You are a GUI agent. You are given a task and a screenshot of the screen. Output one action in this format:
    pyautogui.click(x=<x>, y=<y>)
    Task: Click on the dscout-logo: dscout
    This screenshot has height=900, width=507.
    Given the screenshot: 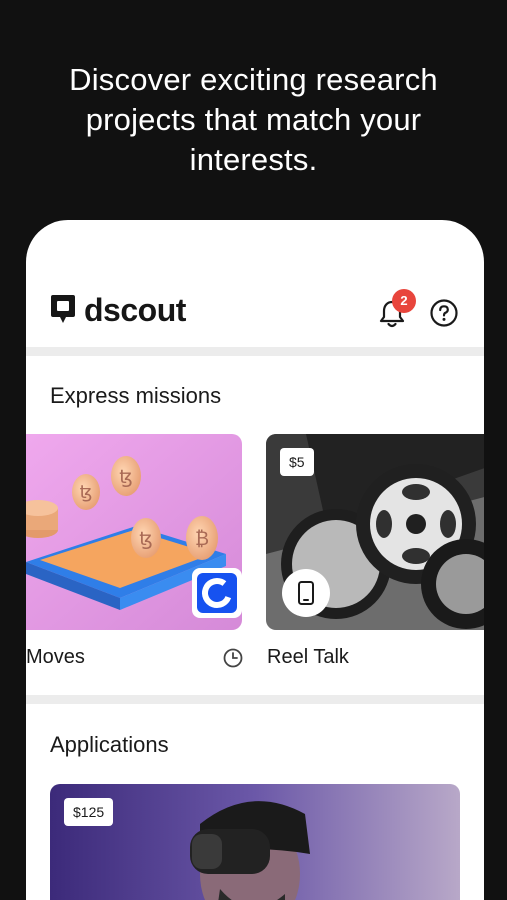 What is the action you would take?
    pyautogui.click(x=118, y=310)
    